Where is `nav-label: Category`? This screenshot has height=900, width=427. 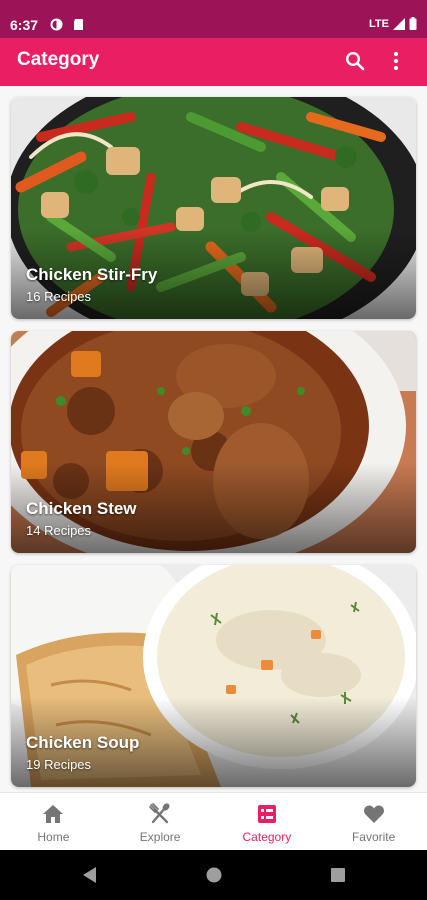
nav-label: Category is located at coordinates (267, 837).